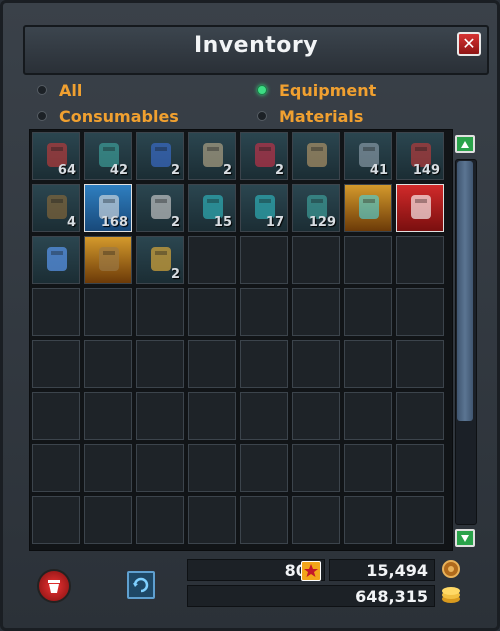 This screenshot has width=500, height=631. I want to click on scrollbar, so click(466, 341).